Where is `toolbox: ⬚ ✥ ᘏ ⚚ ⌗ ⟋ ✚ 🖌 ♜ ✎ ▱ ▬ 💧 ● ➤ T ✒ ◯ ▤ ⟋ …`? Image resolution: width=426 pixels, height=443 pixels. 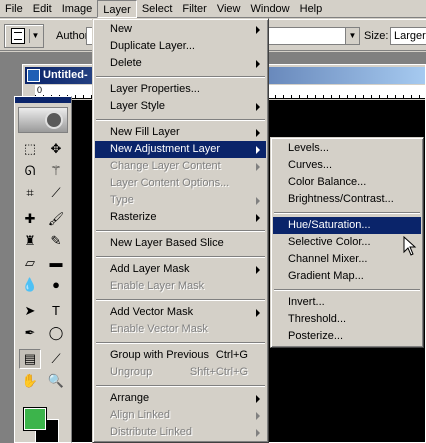 toolbox: ⬚ ✥ ᘏ ⚚ ⌗ ⟋ ✚ 🖌 ♜ ✎ ▱ ▬ 💧 ● ➤ T ✒ ◯ ▤ ⟋ … is located at coordinates (43, 269).